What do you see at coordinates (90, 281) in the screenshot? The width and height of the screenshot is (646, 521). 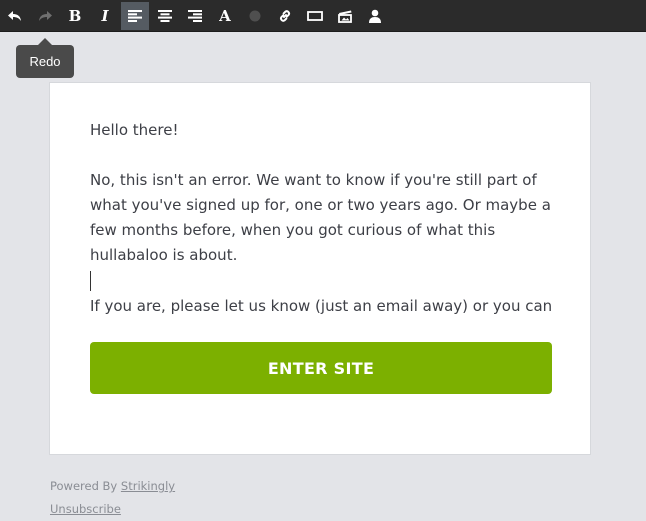 I see `text-cursor` at bounding box center [90, 281].